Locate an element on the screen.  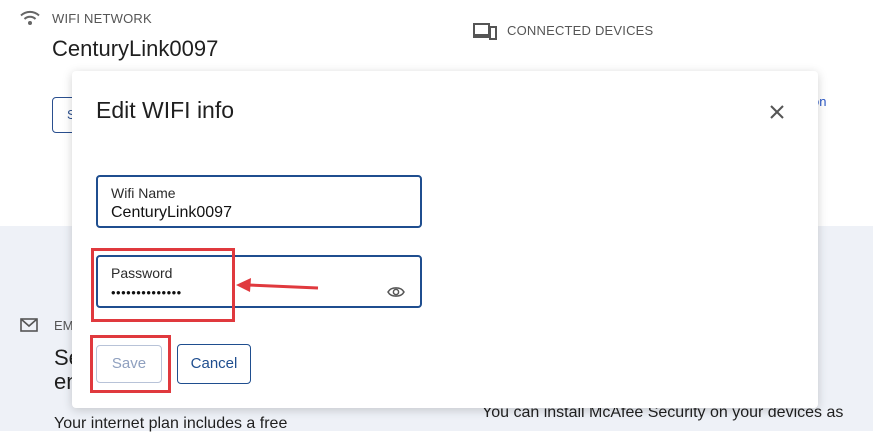
password-highlight-box is located at coordinates (163, 285).